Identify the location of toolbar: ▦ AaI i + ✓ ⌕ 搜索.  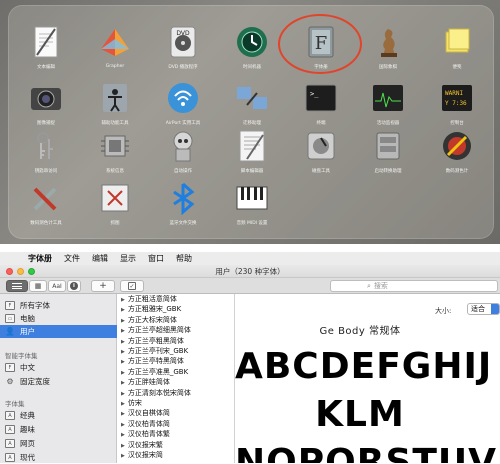
(250, 286).